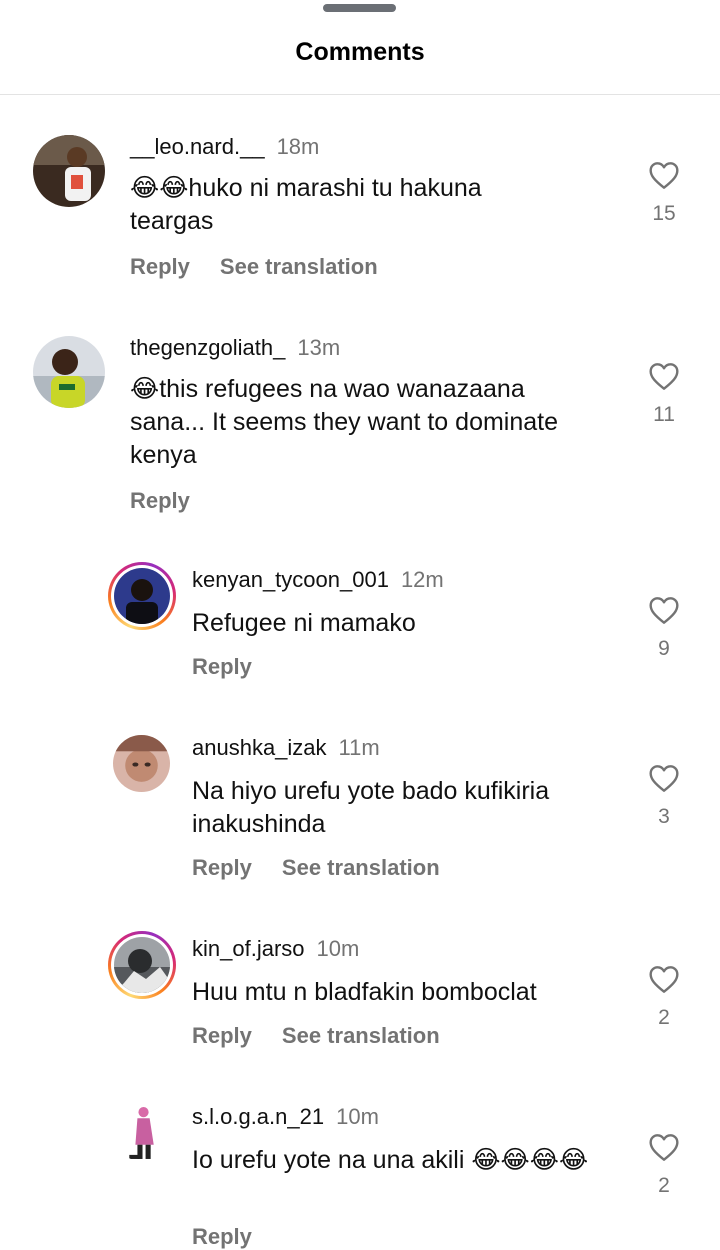  I want to click on comment-time: 11m, so click(359, 747).